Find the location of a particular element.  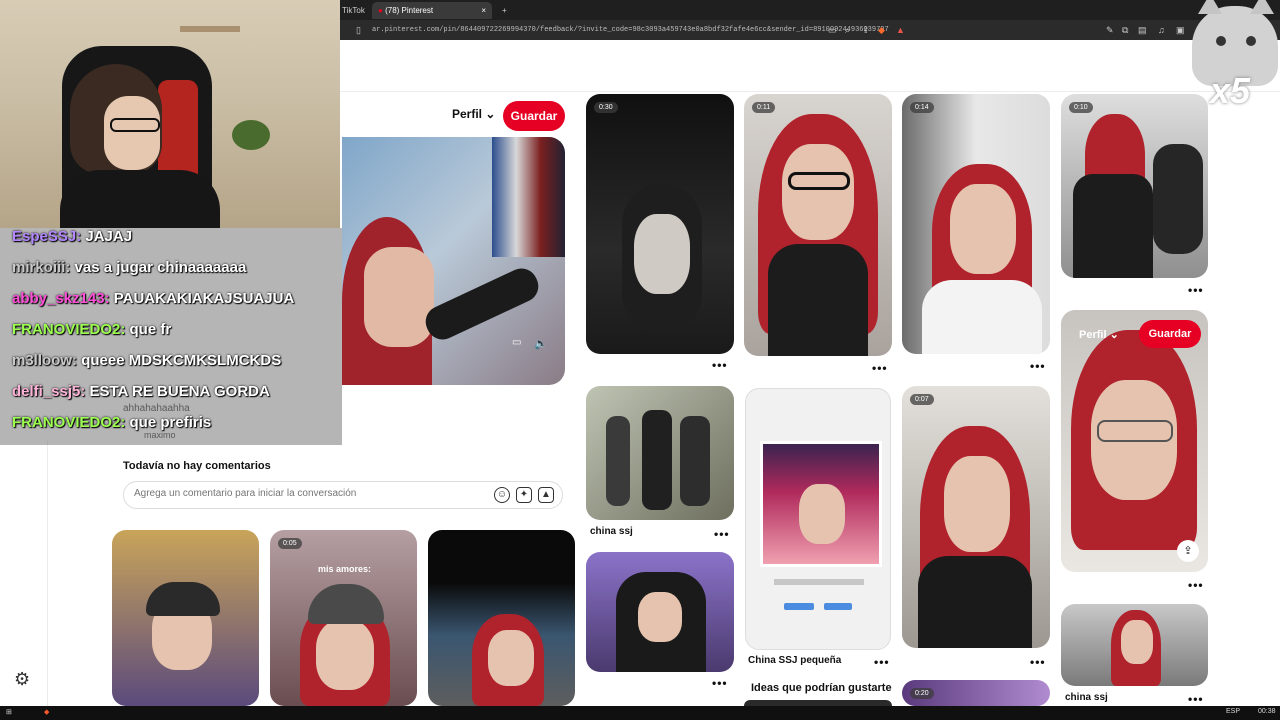

pin-person-shirt is located at coordinates (818, 300).